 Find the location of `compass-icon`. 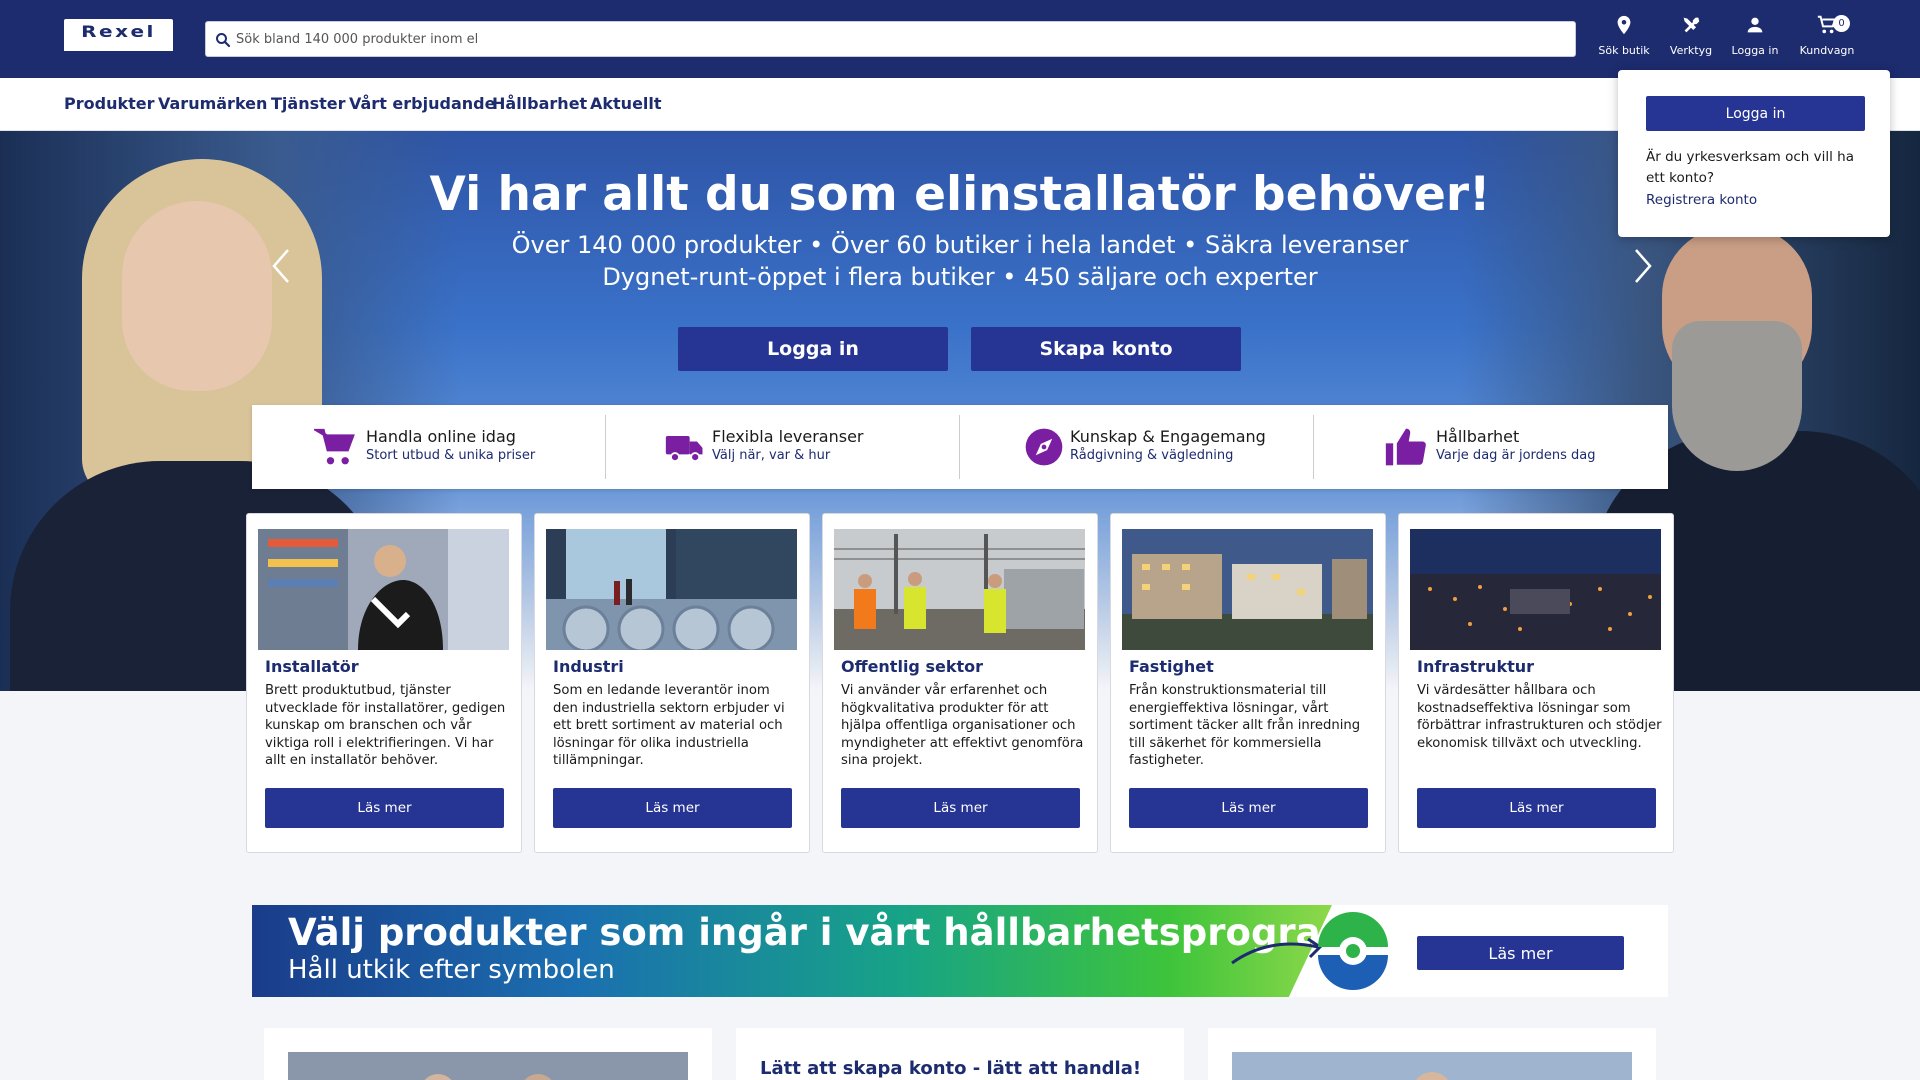

compass-icon is located at coordinates (1044, 447).